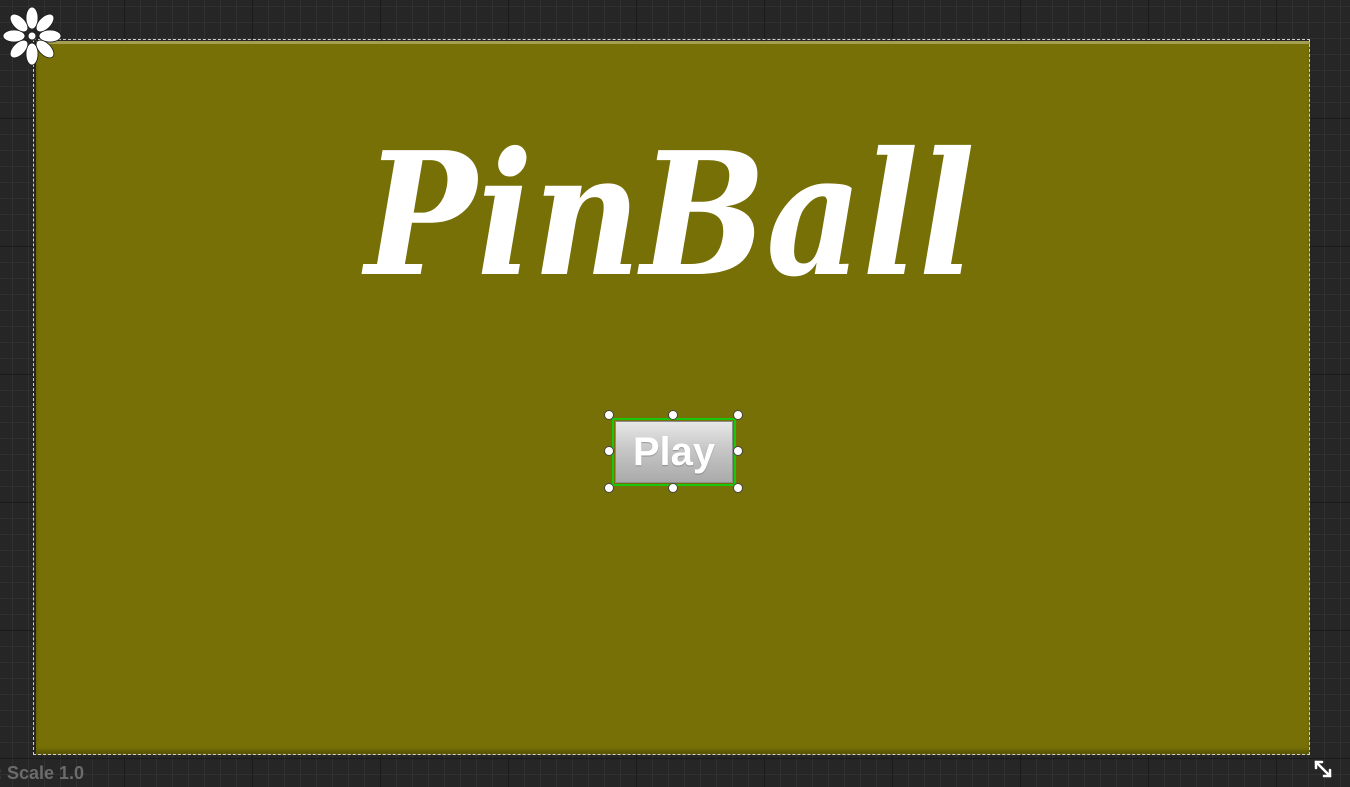  I want to click on resize-handle-bottom-left, so click(609, 488).